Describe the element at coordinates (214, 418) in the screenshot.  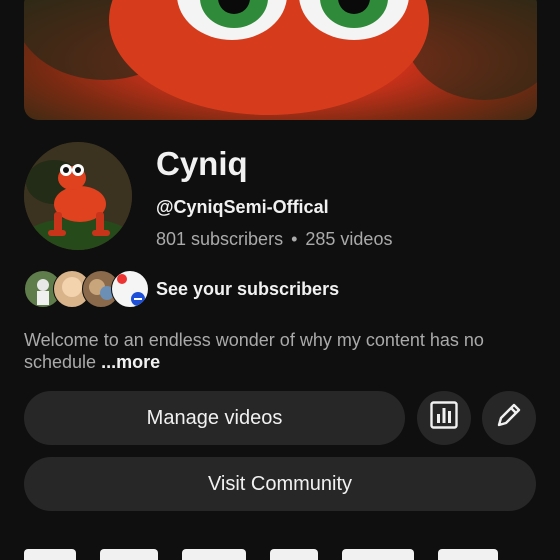
I see `manage-videos-button: Manage videos` at that location.